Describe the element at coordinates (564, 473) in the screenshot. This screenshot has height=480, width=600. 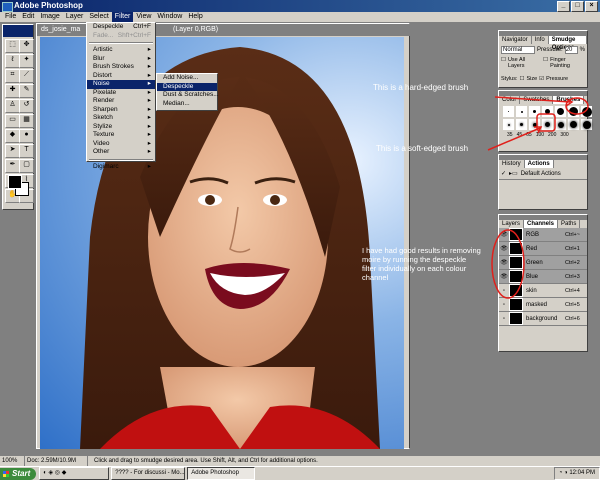
I see `tray-icons: ◔ ◑` at that location.